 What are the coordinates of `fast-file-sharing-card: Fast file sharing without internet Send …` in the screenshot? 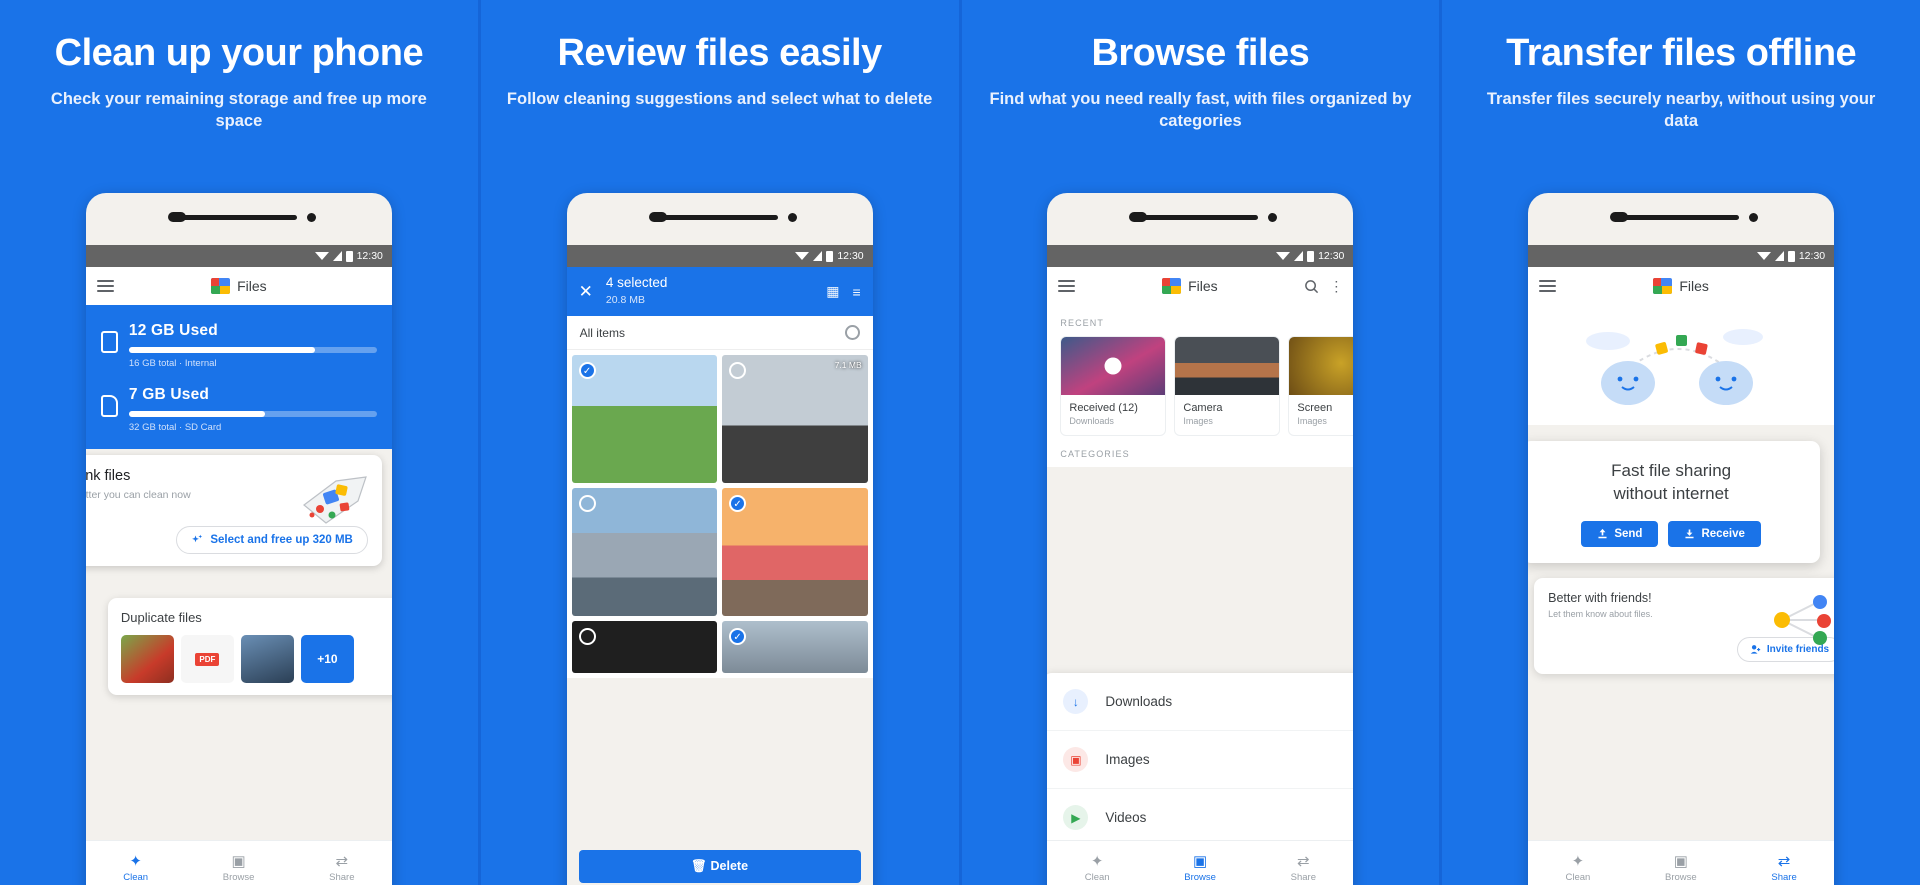 It's located at (1674, 502).